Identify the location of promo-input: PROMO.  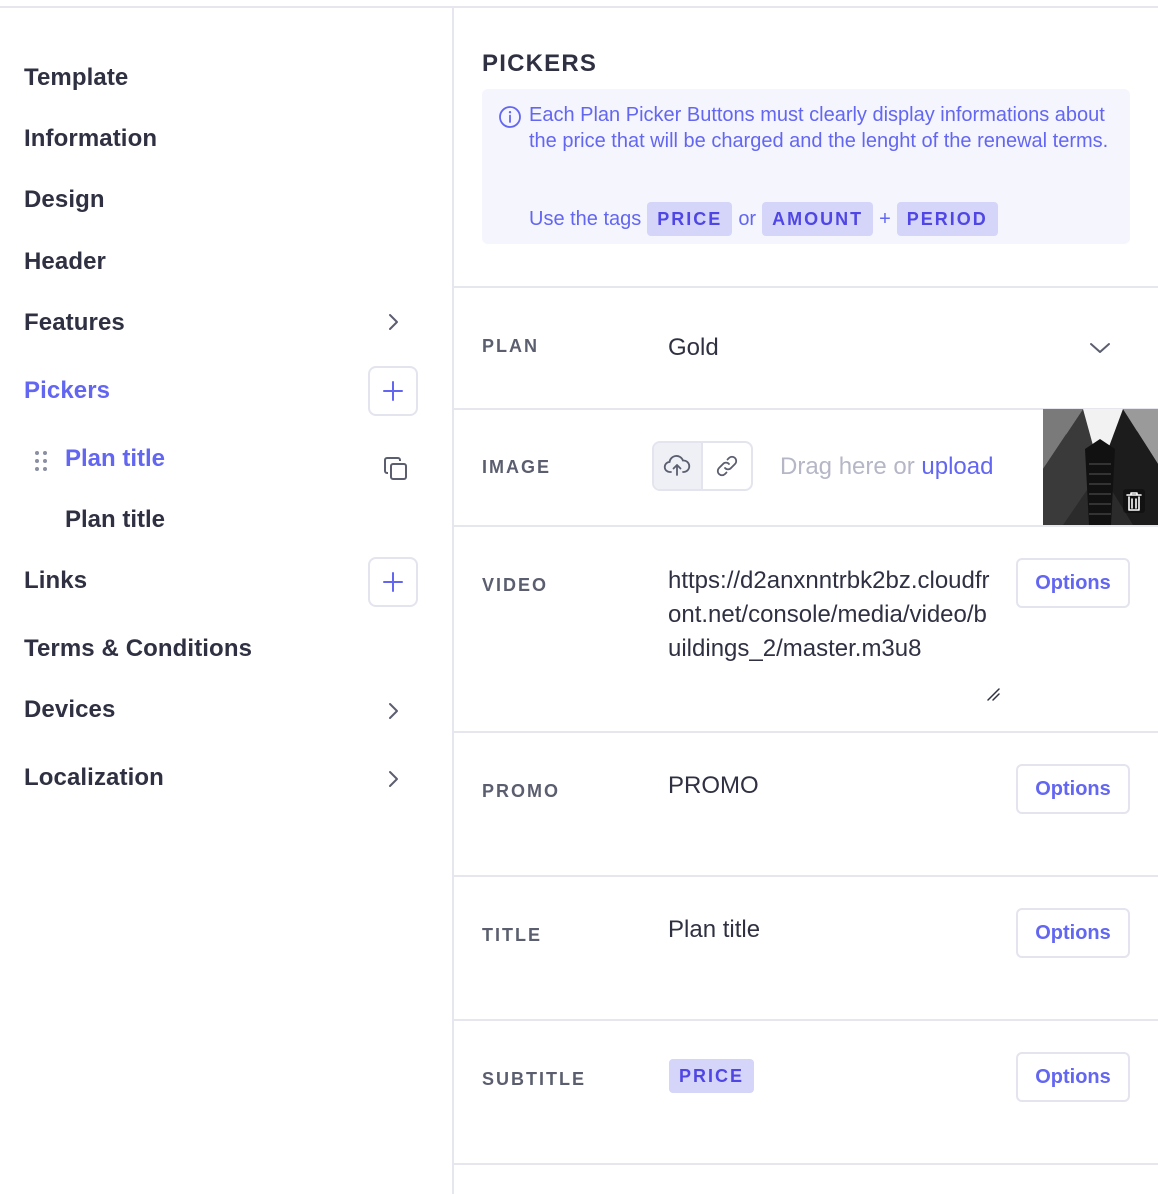
(713, 786).